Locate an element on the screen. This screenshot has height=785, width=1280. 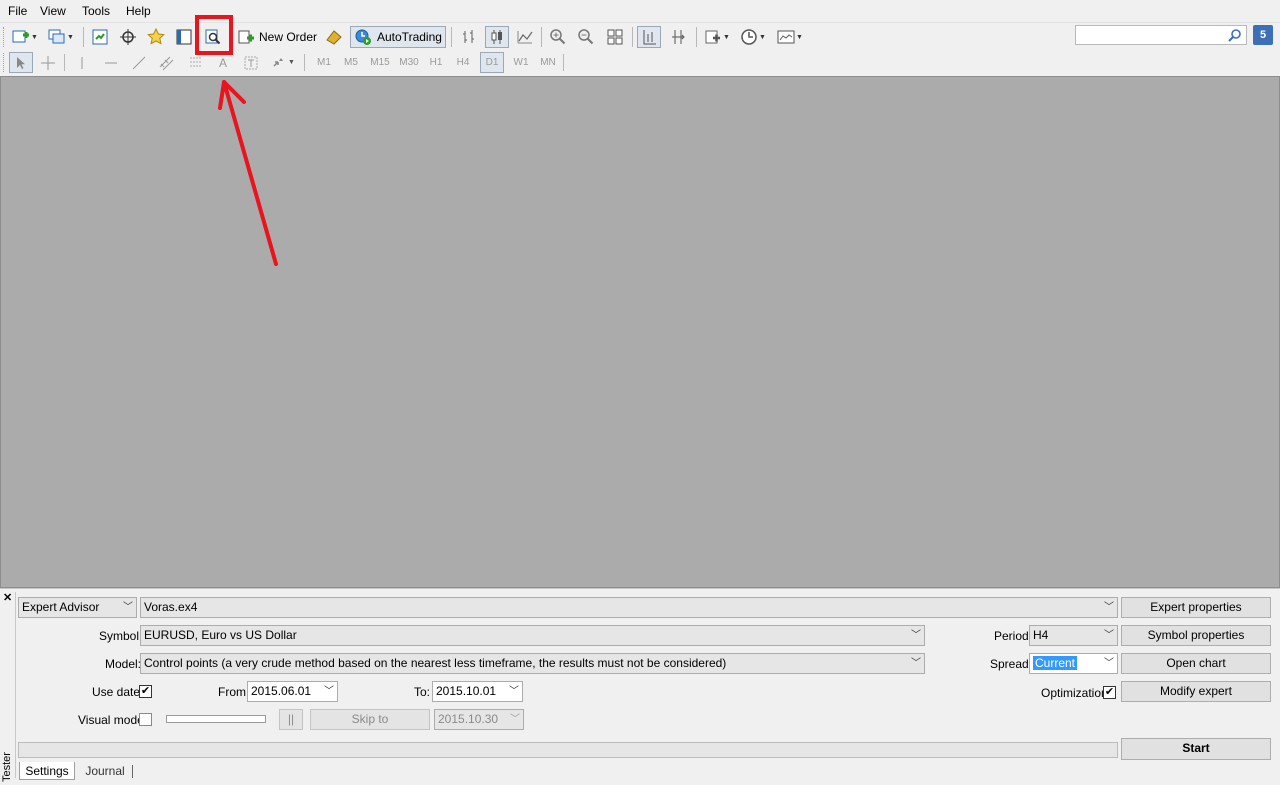
symbol-value: EURUSD, Euro vs US Dollar is located at coordinates (220, 635).